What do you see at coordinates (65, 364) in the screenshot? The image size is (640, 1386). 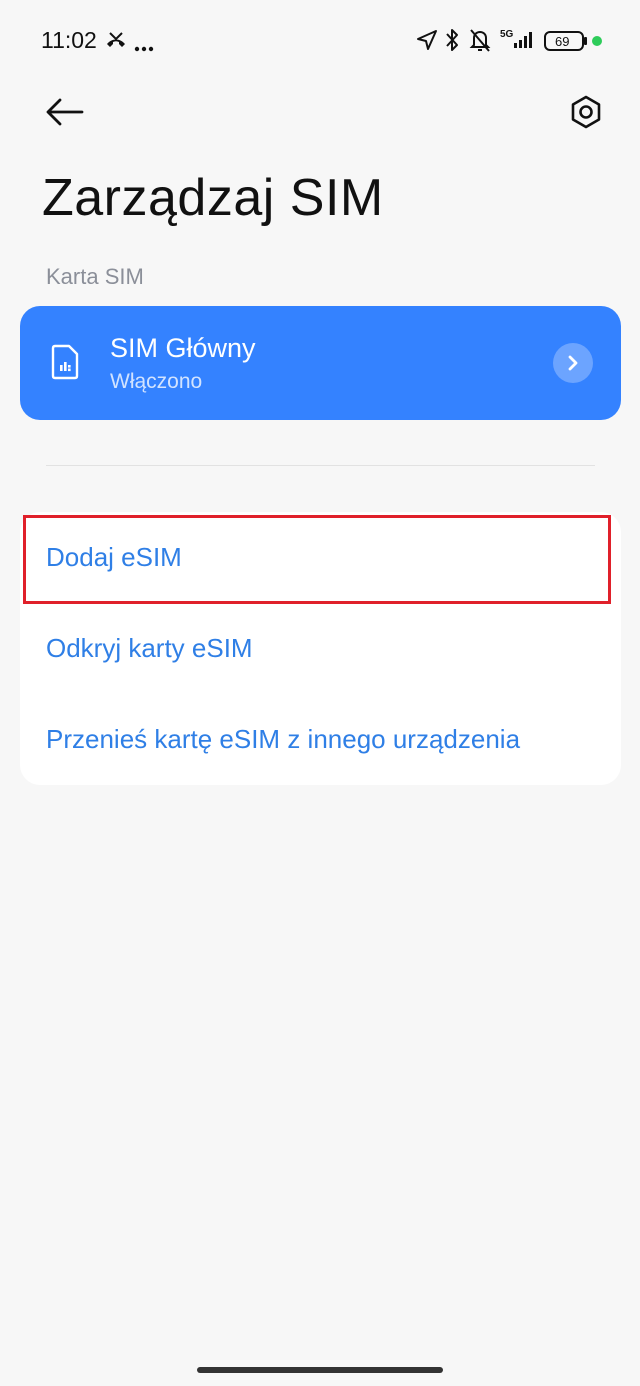 I see `sim-card-icon` at bounding box center [65, 364].